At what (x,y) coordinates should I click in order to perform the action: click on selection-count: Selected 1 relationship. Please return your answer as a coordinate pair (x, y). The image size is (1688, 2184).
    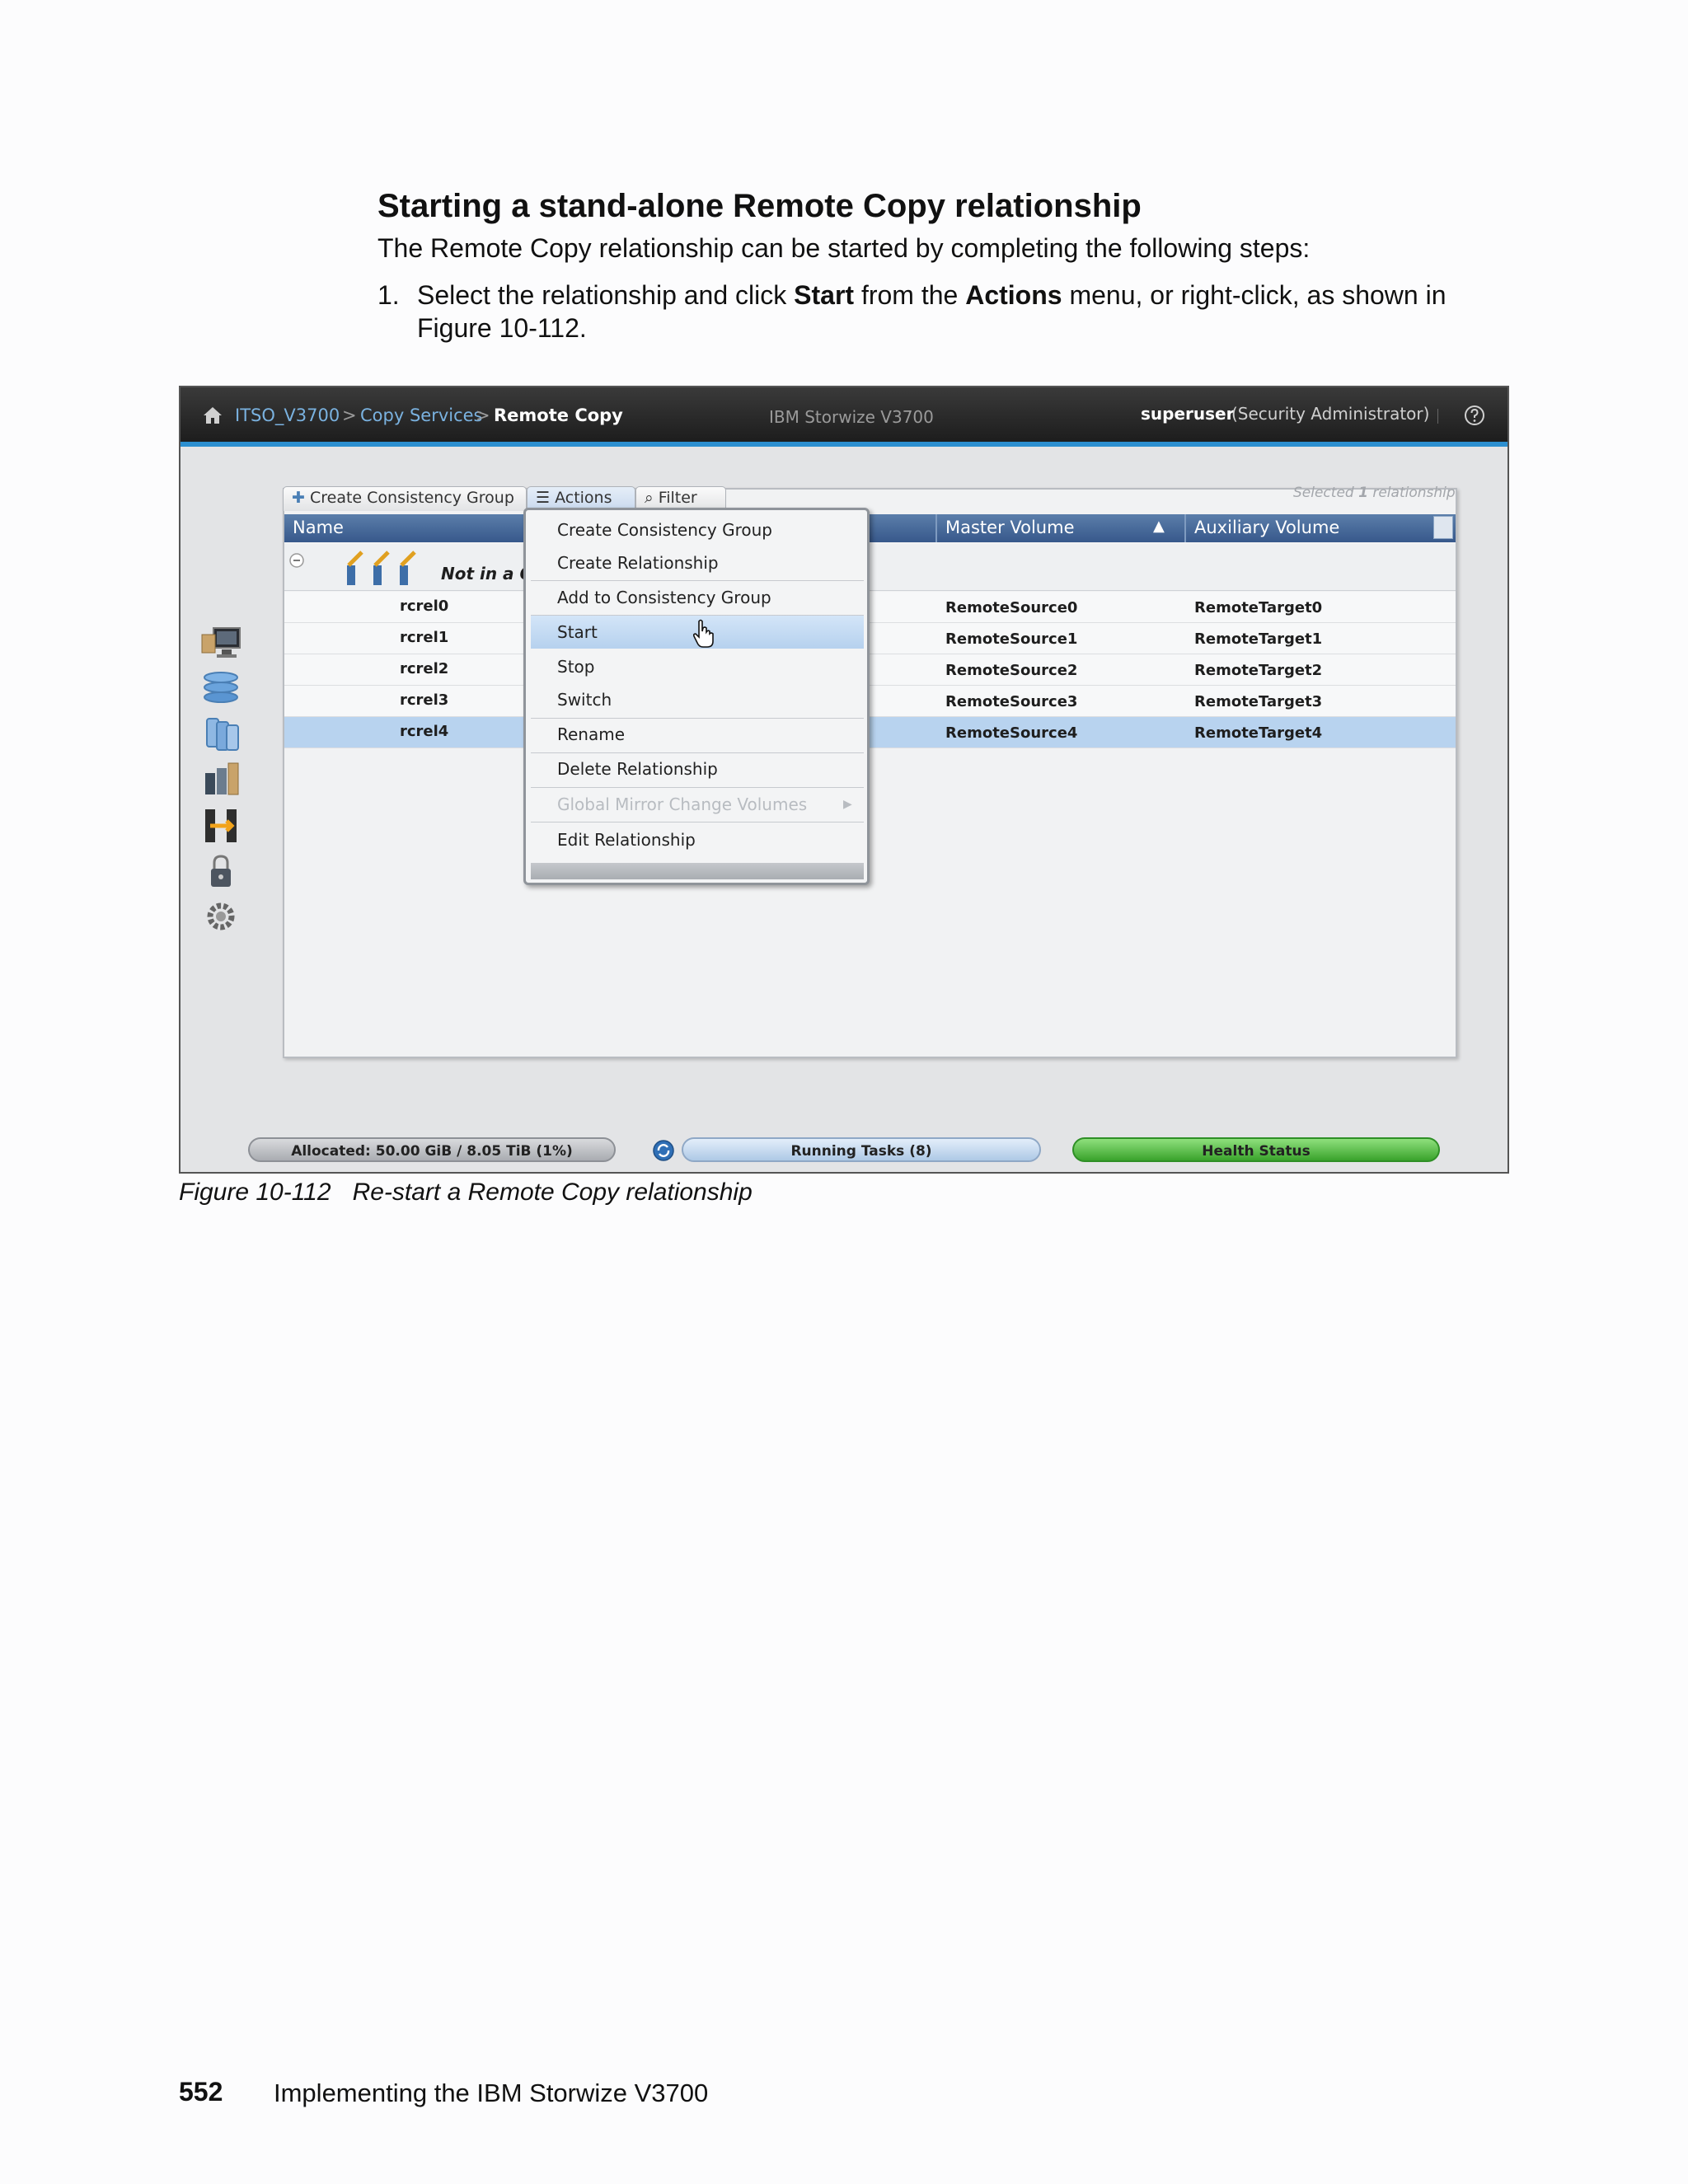
    Looking at the image, I should click on (1374, 493).